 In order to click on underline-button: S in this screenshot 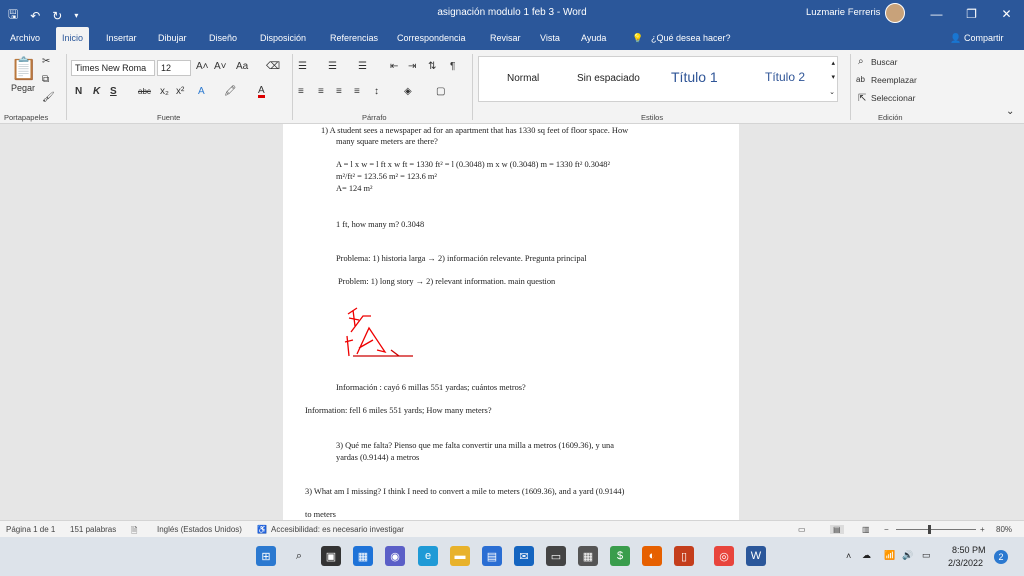, I will do `click(113, 91)`.